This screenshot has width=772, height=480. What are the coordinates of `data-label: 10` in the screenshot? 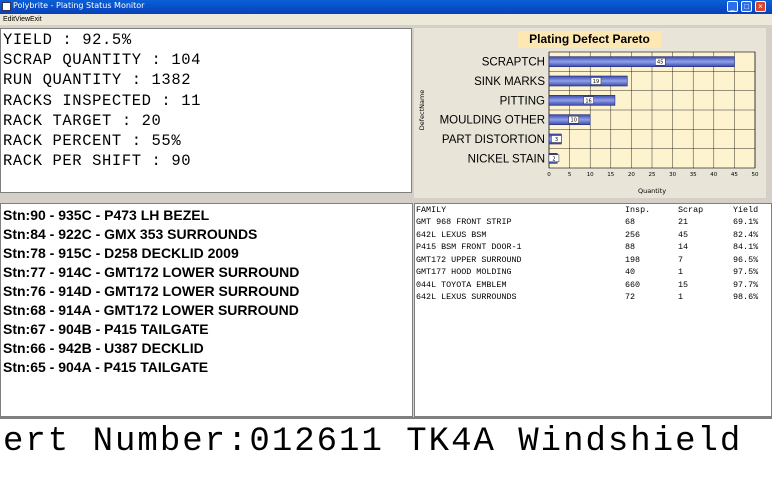 It's located at (574, 121).